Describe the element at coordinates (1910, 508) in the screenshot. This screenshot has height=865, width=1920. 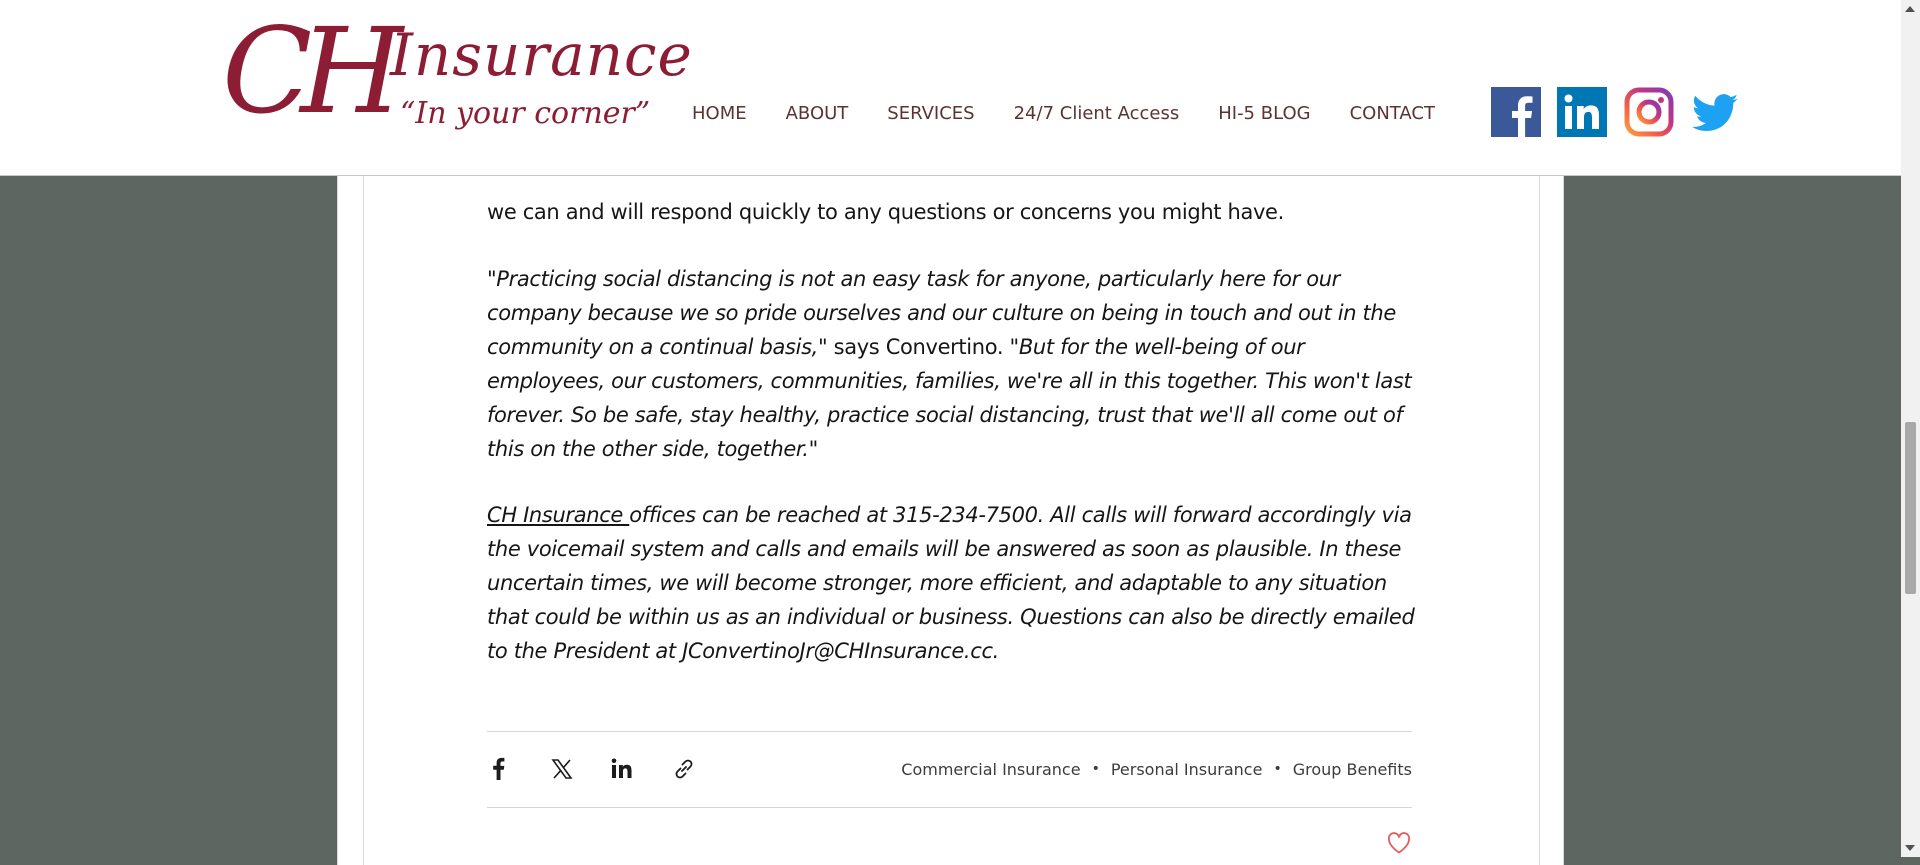
I see `scrollbar-thumb` at that location.